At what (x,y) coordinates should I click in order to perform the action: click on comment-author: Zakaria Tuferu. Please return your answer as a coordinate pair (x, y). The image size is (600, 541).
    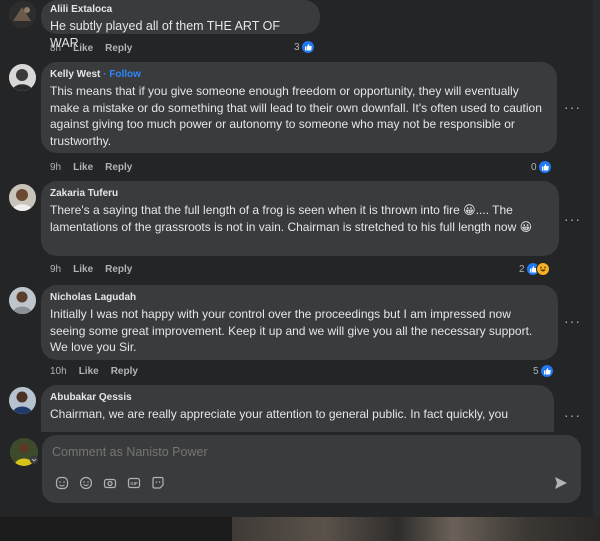
    Looking at the image, I should click on (299, 193).